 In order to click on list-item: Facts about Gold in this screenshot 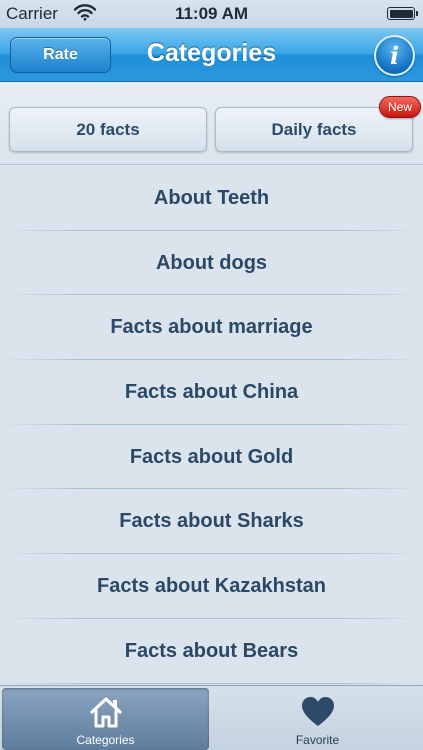, I will do `click(211, 457)`.